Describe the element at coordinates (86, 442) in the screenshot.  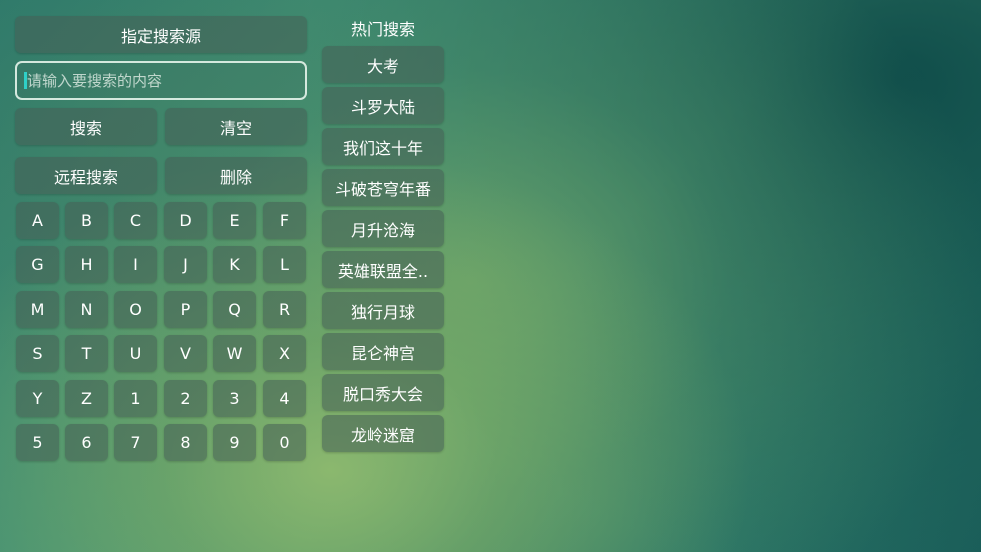
I see `key-6: 6` at that location.